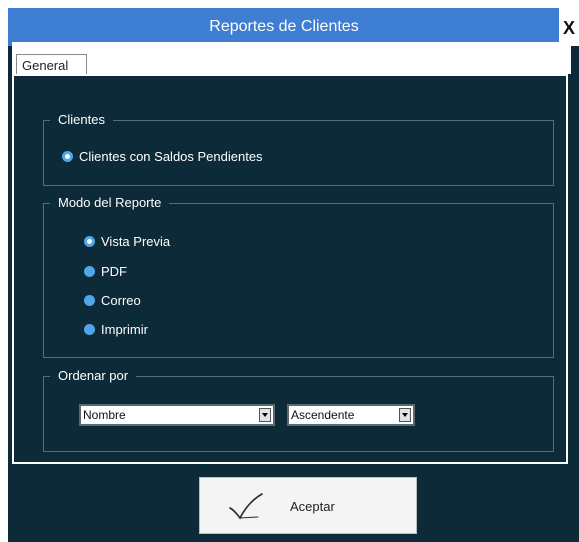 The height and width of the screenshot is (542, 579). I want to click on close-button: X, so click(569, 27).